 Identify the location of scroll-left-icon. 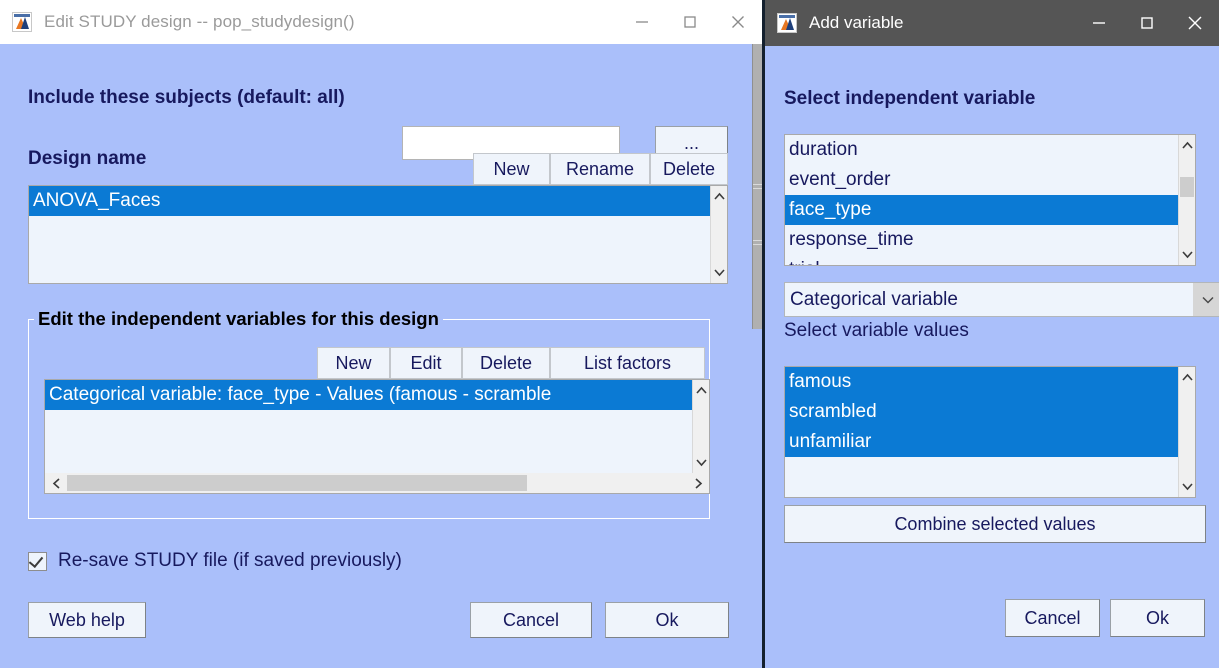
(56, 483).